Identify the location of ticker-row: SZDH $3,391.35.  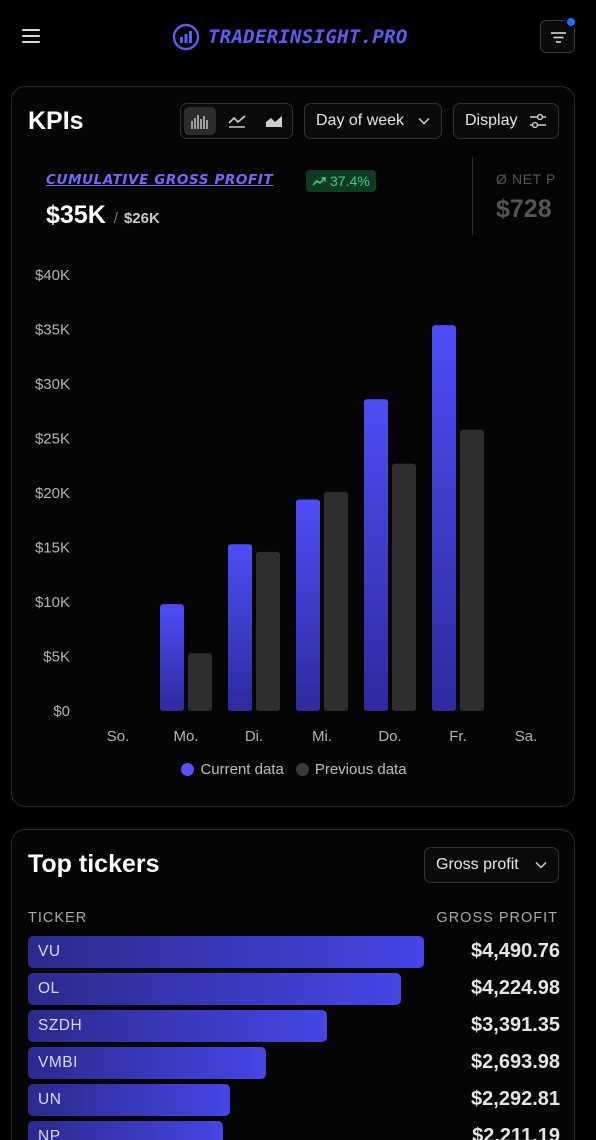
(294, 1026).